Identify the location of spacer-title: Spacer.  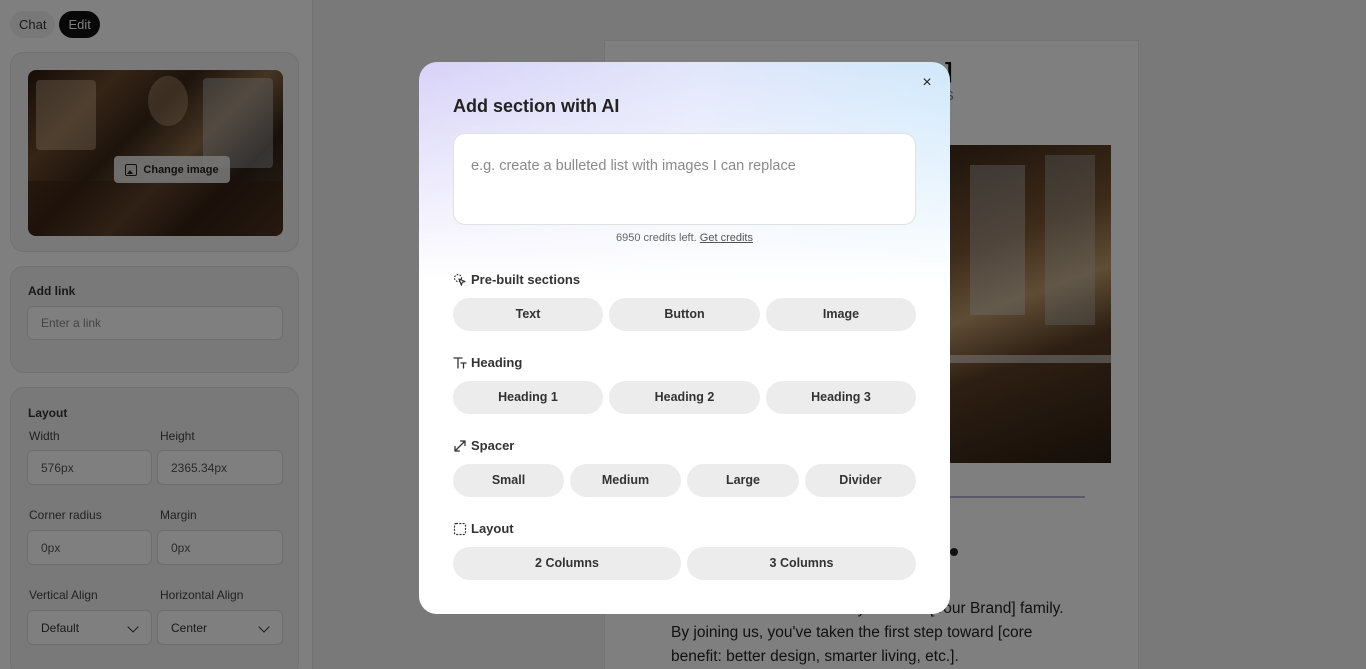
(493, 445).